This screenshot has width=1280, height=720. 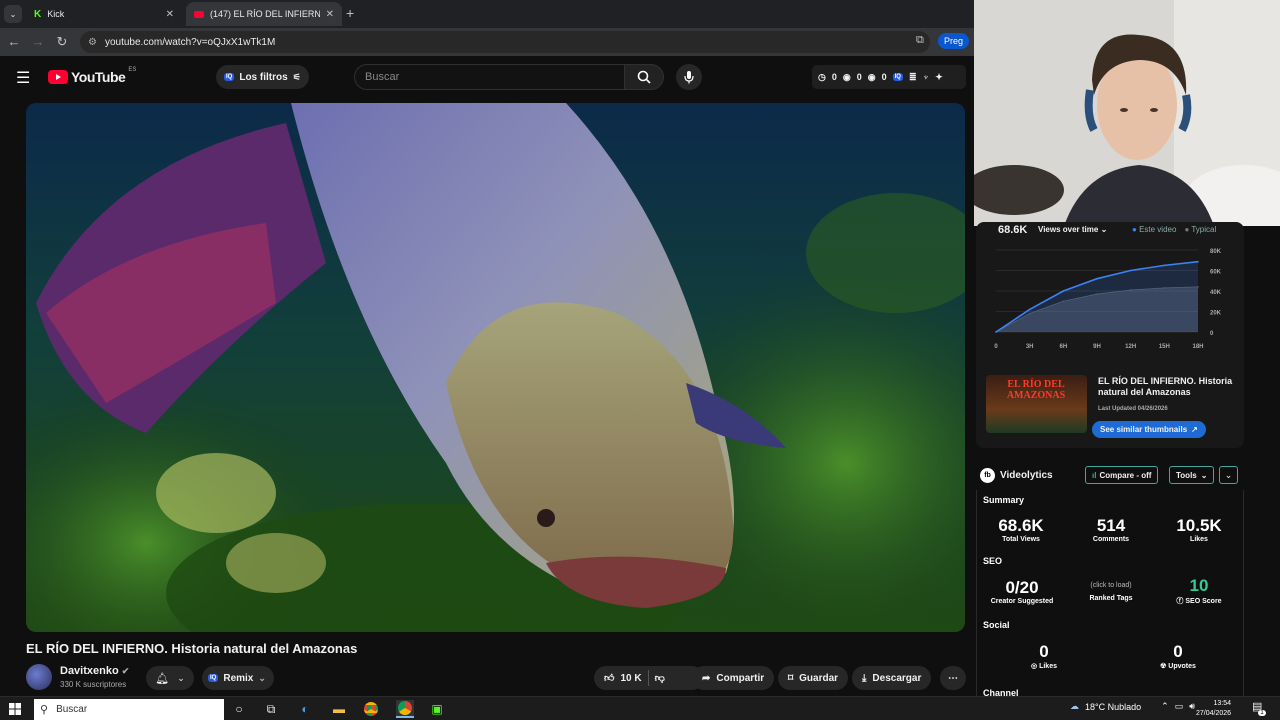 I want to click on like-count: 10 K, so click(x=630, y=678).